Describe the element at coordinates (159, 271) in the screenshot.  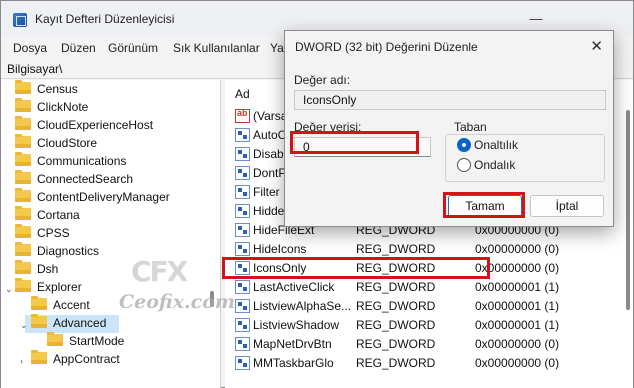
I see `watermark-logo: CFX` at that location.